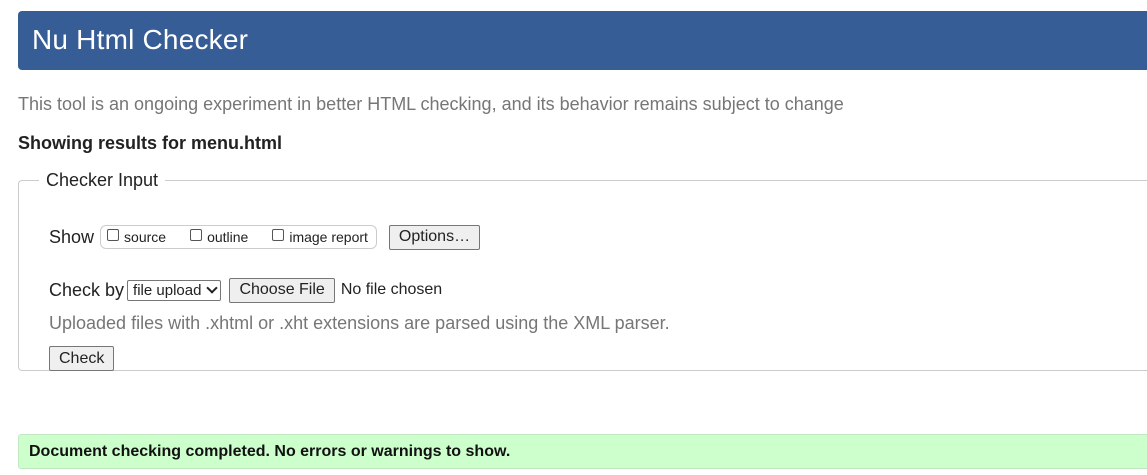  I want to click on choose-file-button: Choose File, so click(282, 290).